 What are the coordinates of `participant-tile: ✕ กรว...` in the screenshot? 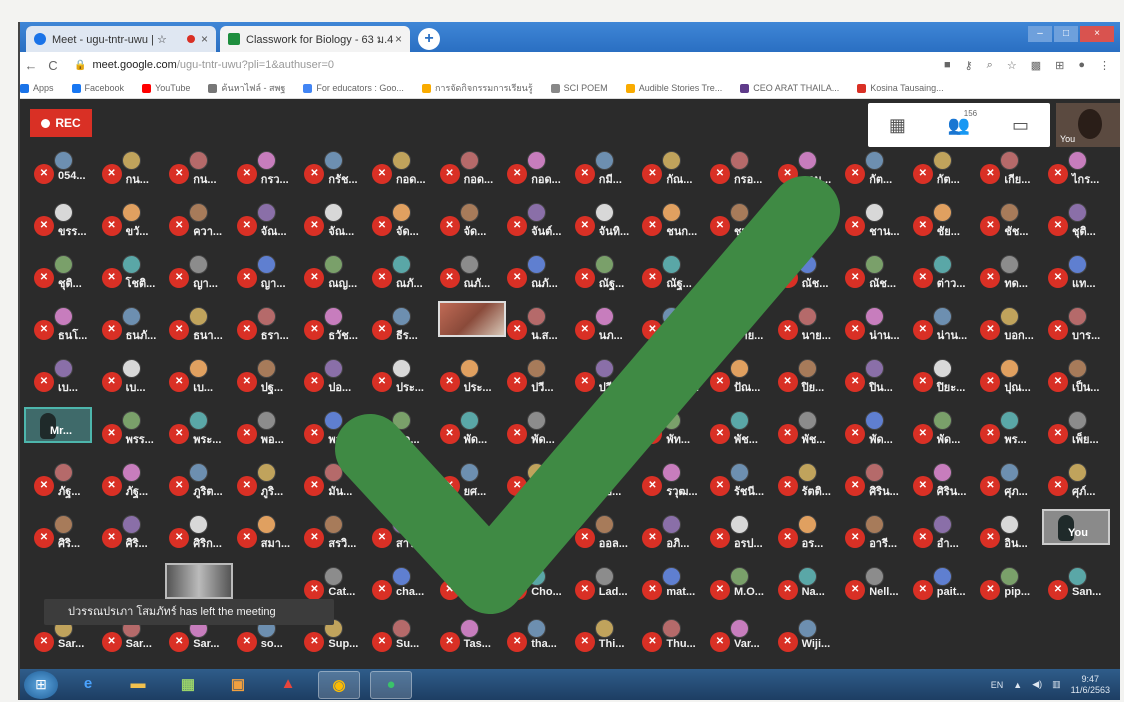 It's located at (265, 169).